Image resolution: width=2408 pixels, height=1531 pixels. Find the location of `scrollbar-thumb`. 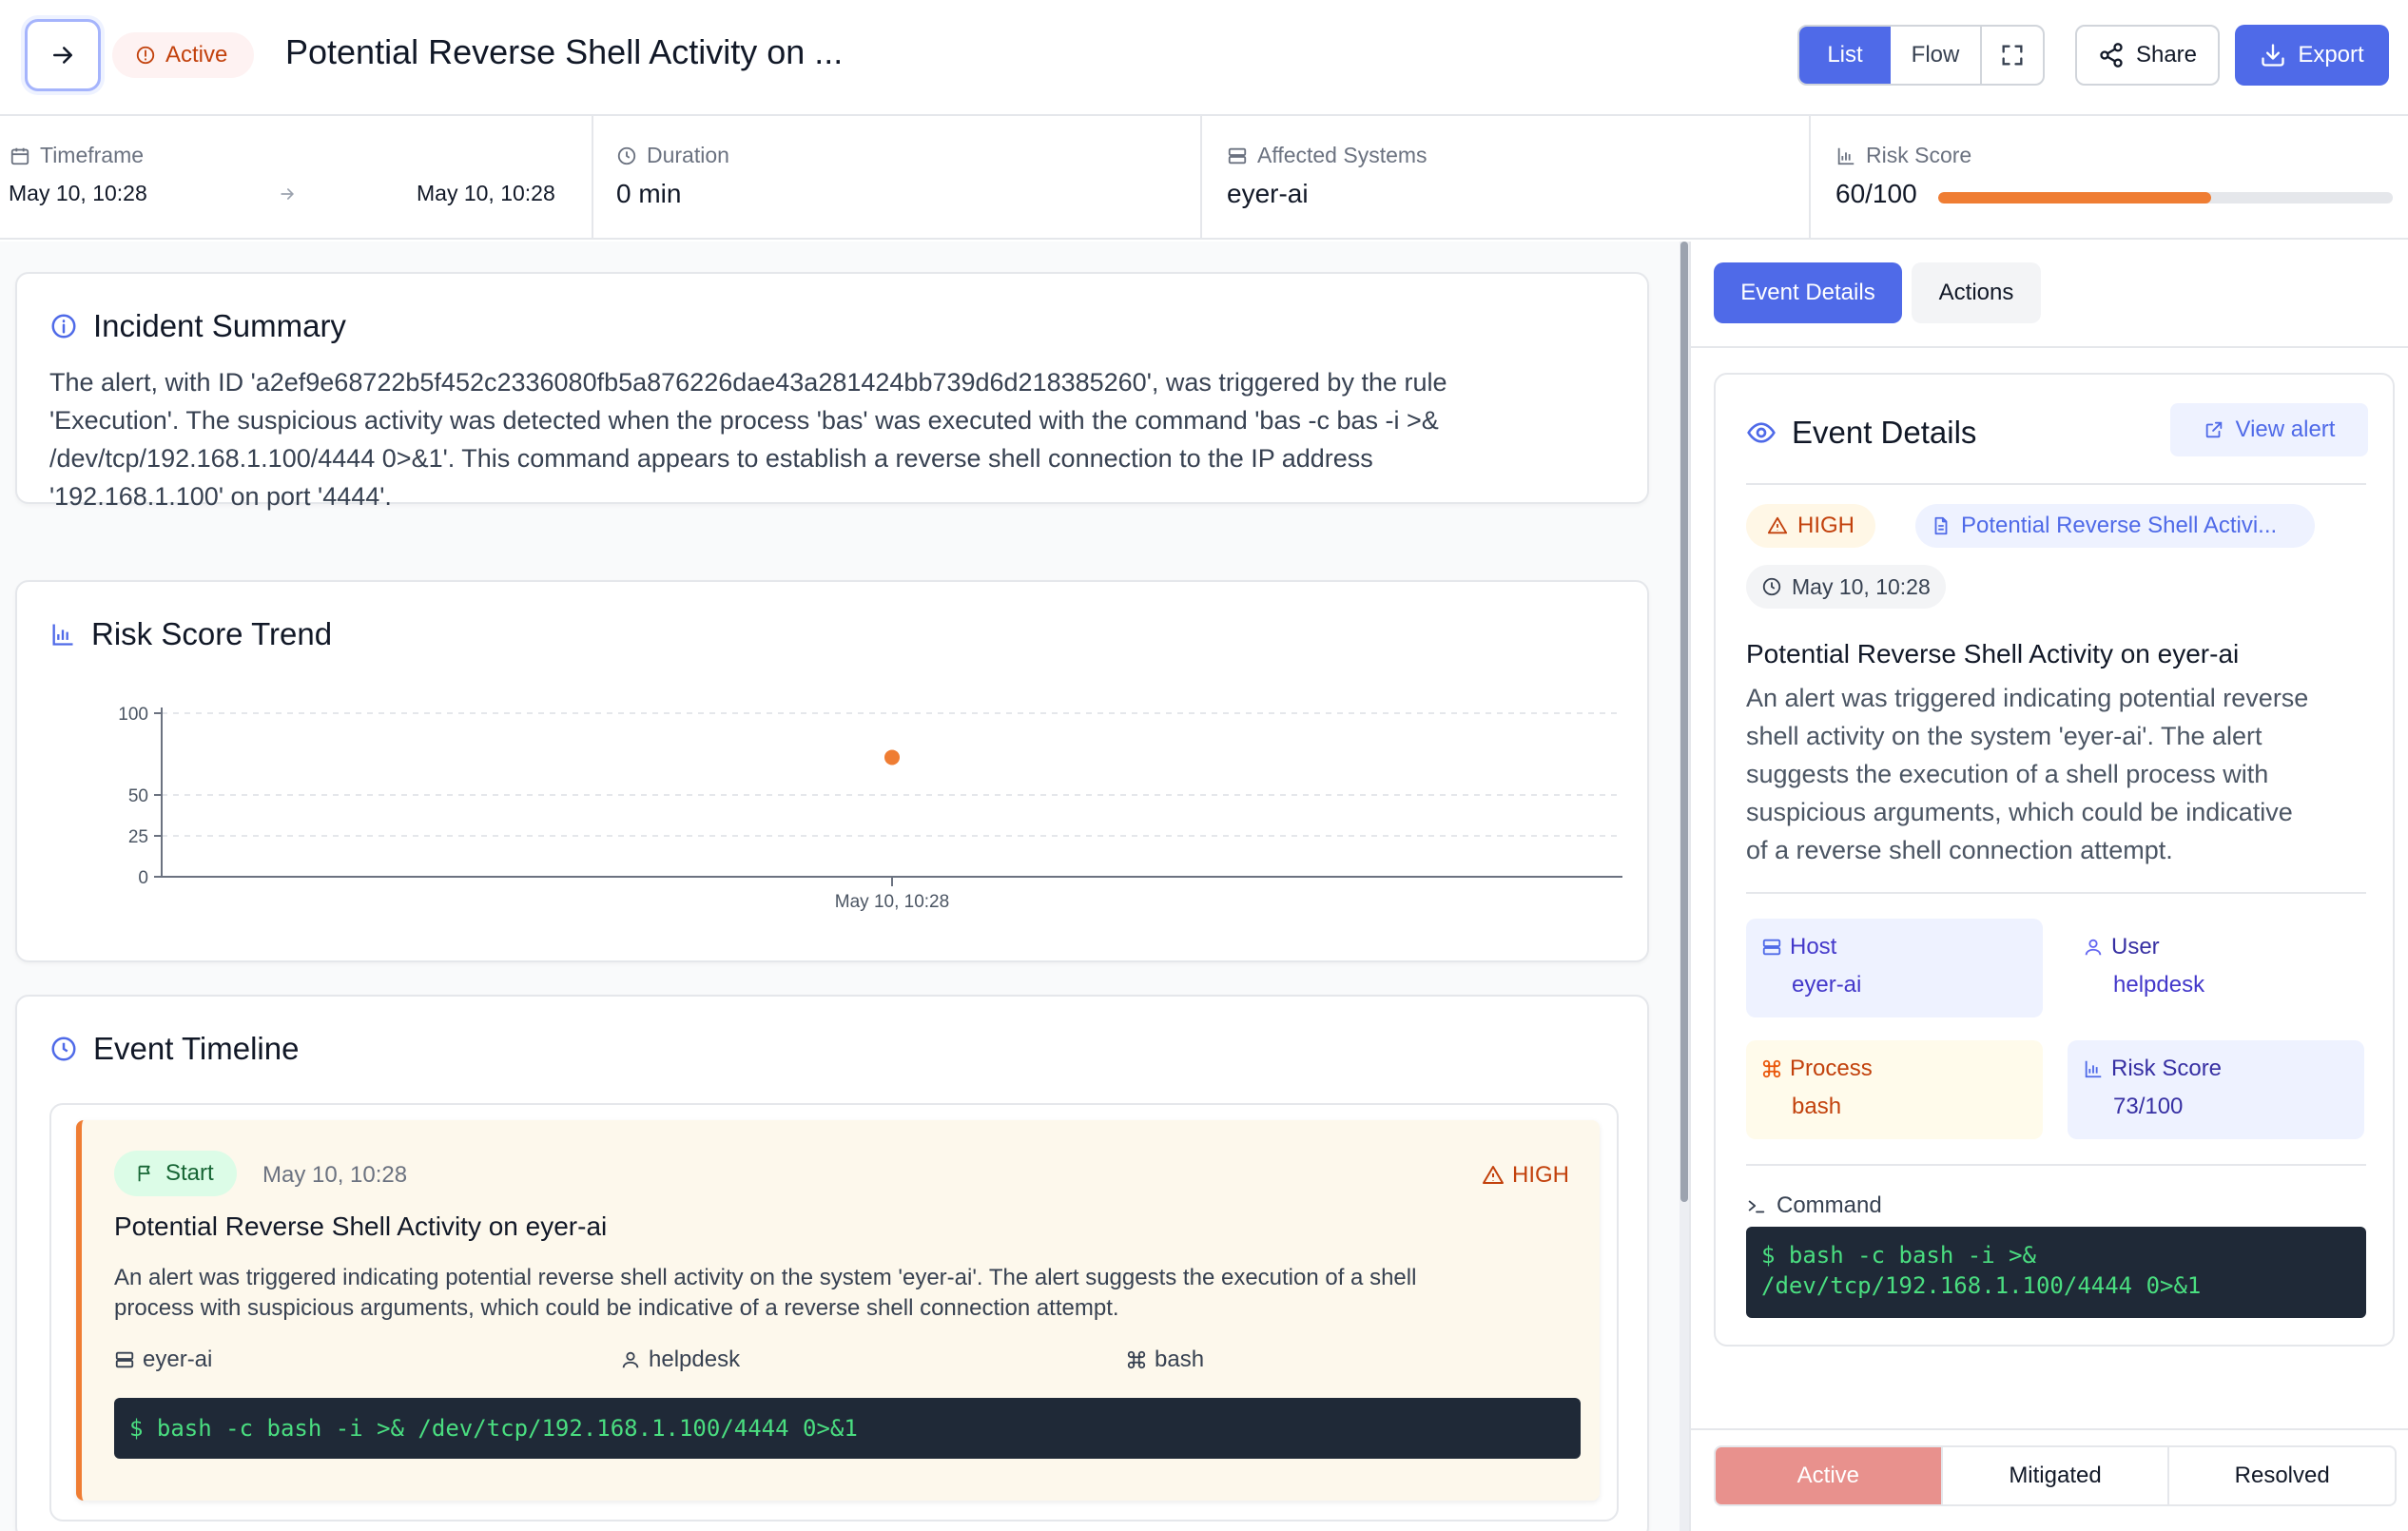

scrollbar-thumb is located at coordinates (1684, 722).